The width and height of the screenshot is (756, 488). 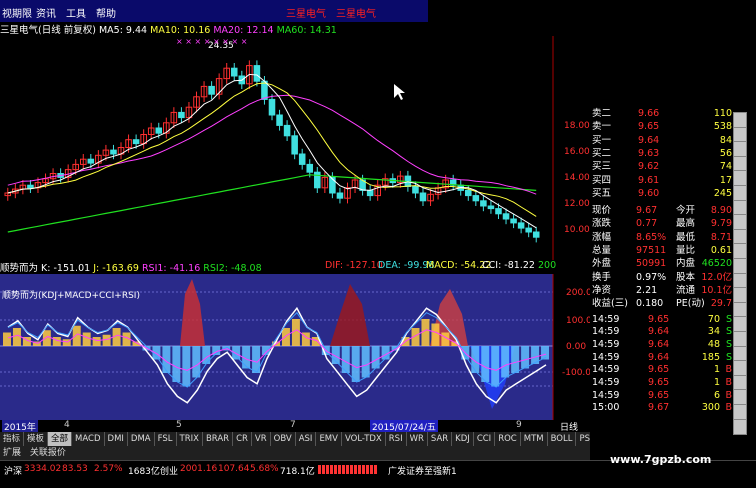 I want to click on menu-item-help: 帮助, so click(x=106, y=12).